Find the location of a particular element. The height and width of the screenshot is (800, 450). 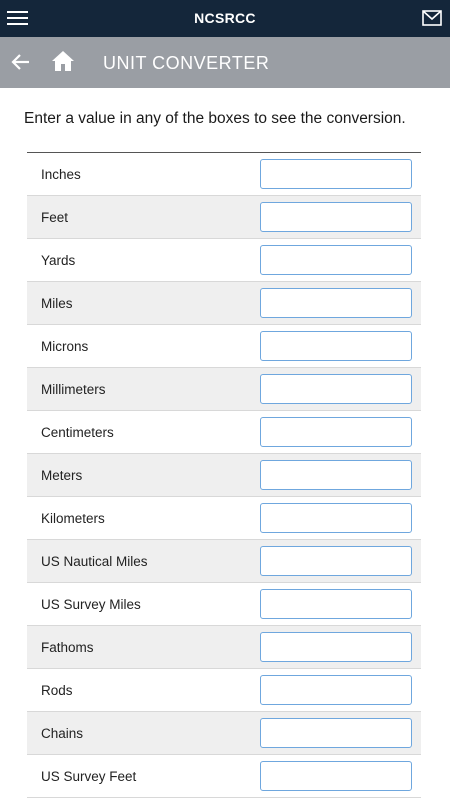

unit-row-fathoms: Fathoms is located at coordinates (224, 647).